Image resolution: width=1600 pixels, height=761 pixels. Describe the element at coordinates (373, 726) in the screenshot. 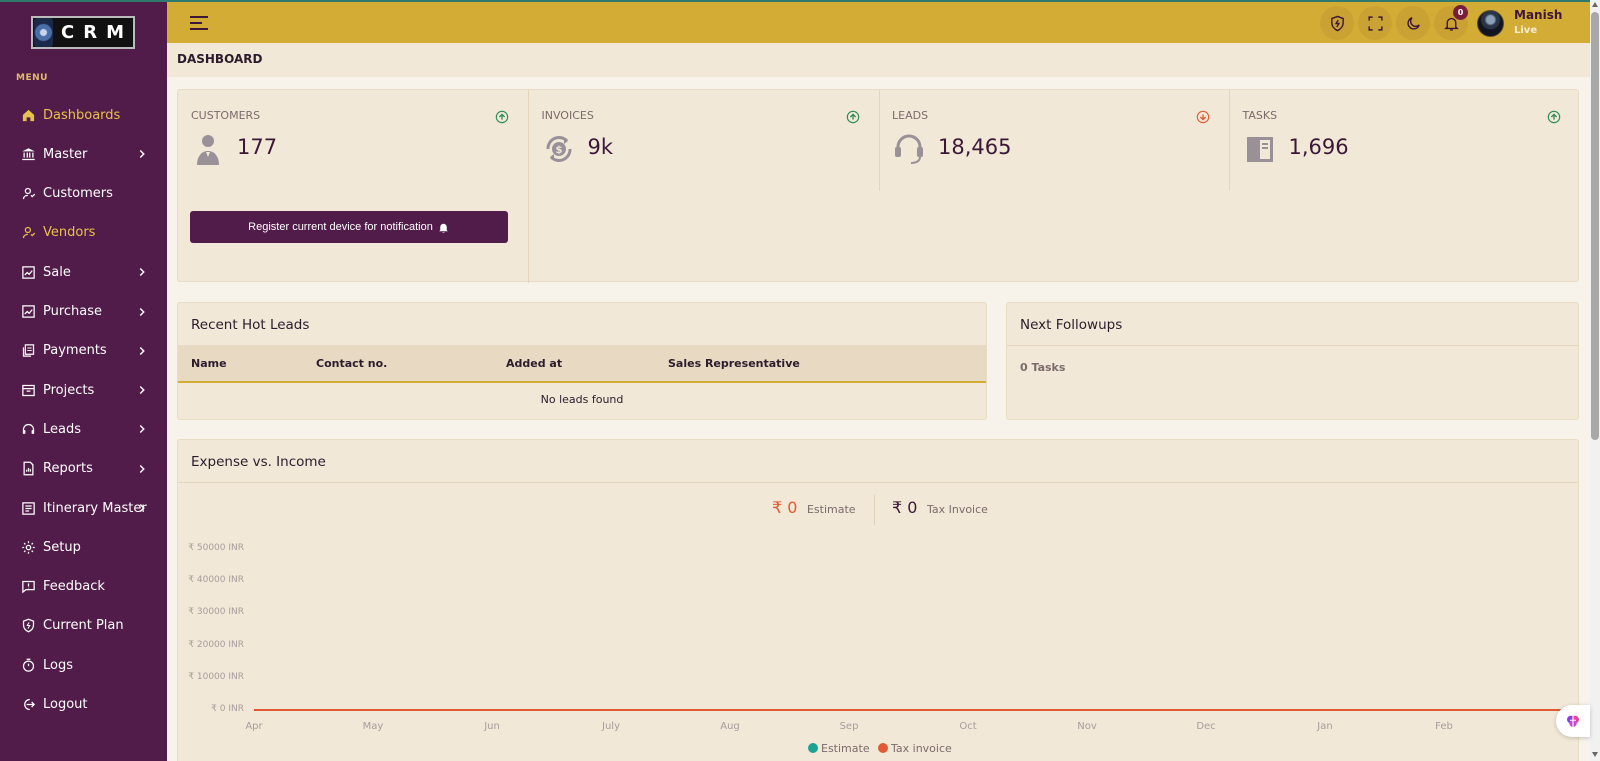

I see `x-tick-label: May` at that location.